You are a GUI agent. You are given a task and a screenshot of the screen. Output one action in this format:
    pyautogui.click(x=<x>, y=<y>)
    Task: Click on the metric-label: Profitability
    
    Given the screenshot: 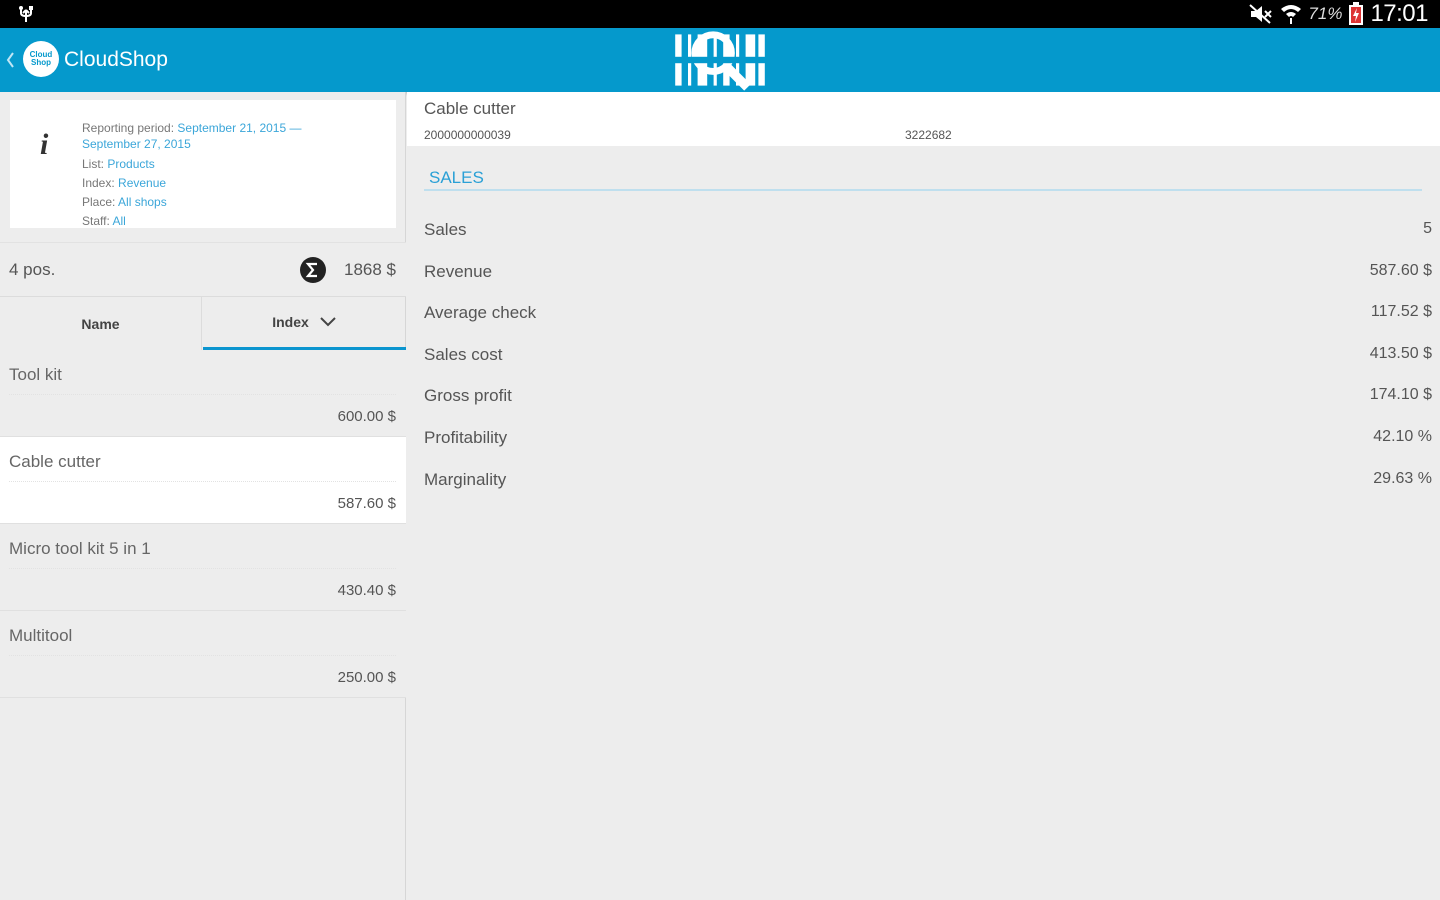 What is the action you would take?
    pyautogui.click(x=466, y=437)
    